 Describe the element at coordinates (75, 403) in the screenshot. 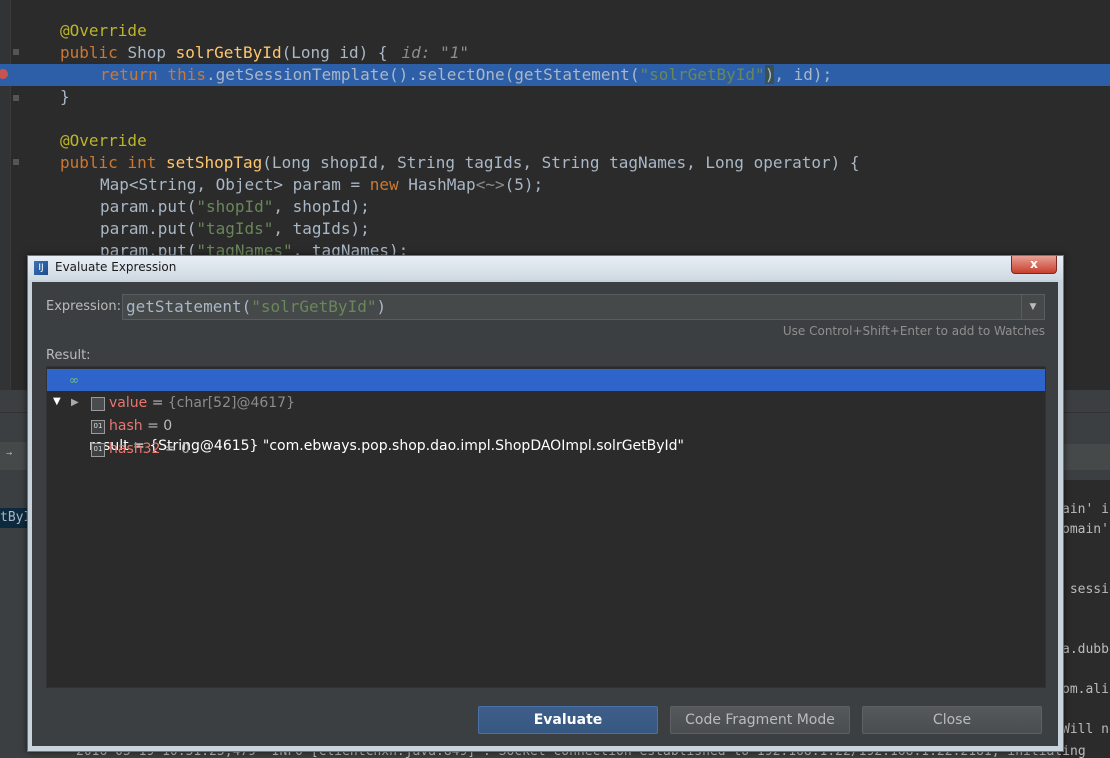

I see `expand-arrow-icon: ▶` at that location.